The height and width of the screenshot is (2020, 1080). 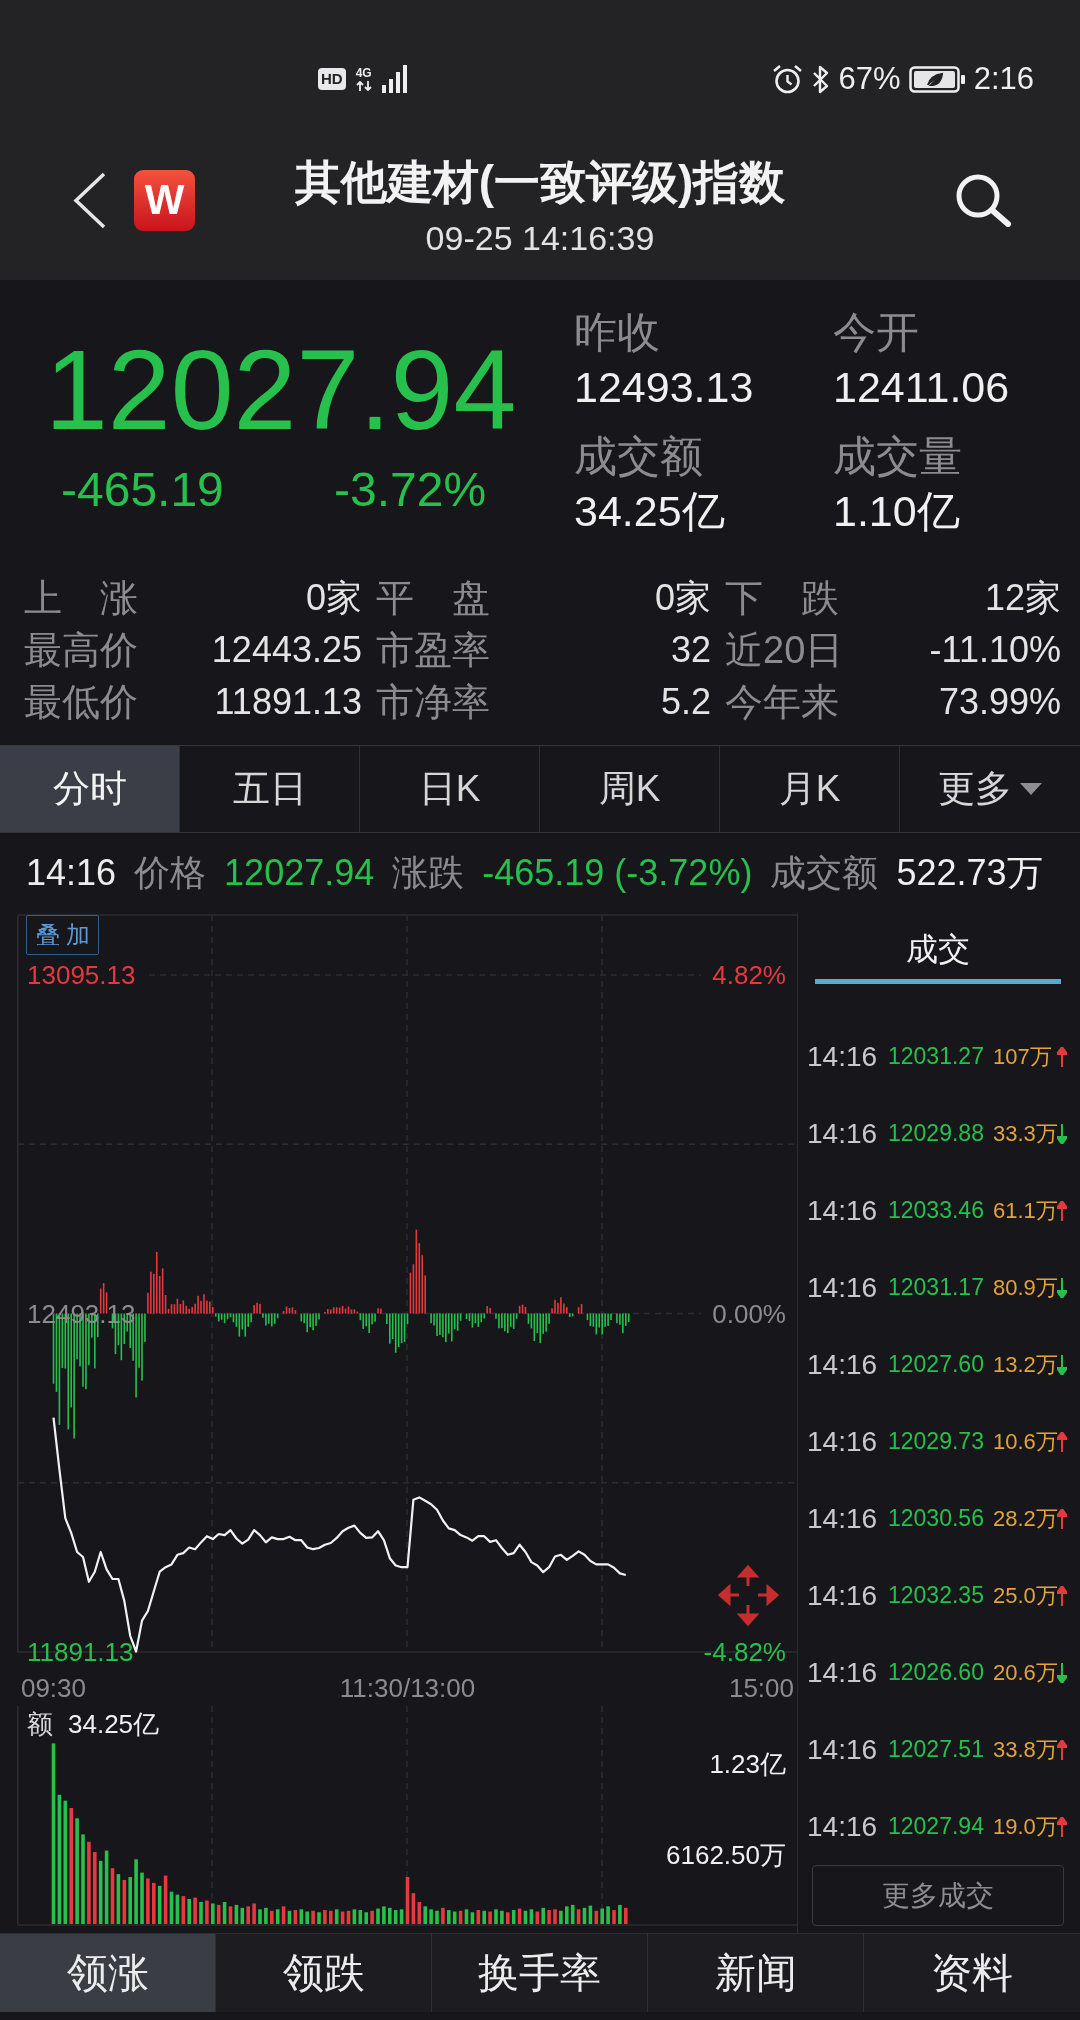 I want to click on metric-value: 73.99%, so click(x=999, y=702).